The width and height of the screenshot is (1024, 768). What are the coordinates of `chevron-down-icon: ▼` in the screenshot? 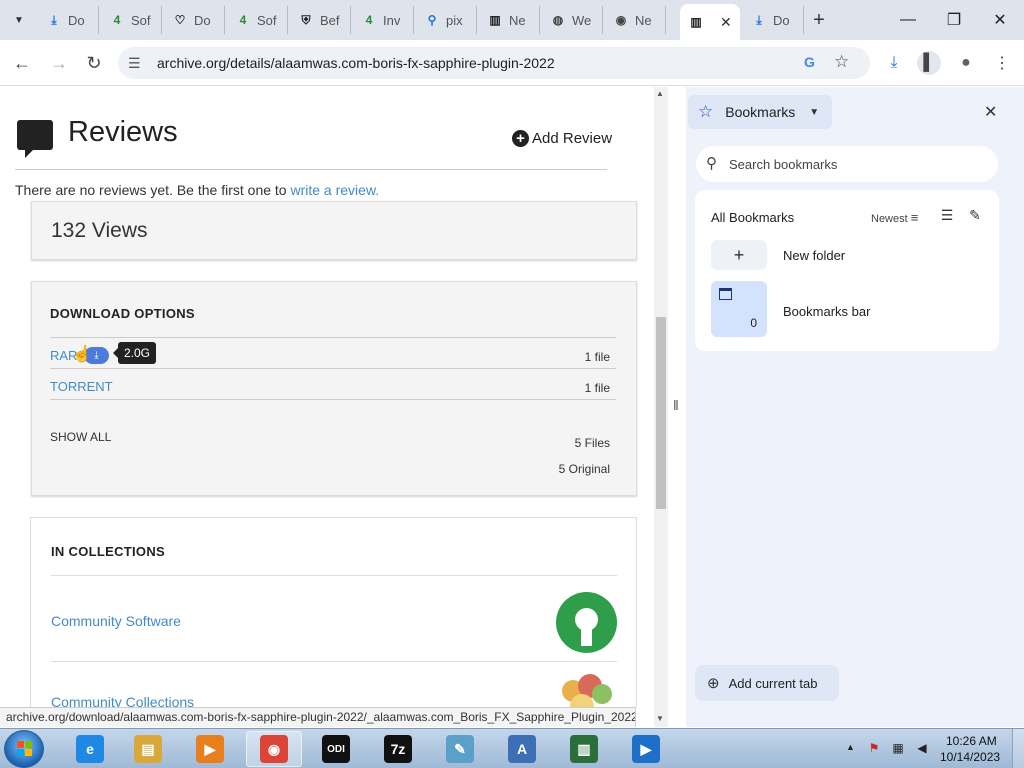 It's located at (814, 112).